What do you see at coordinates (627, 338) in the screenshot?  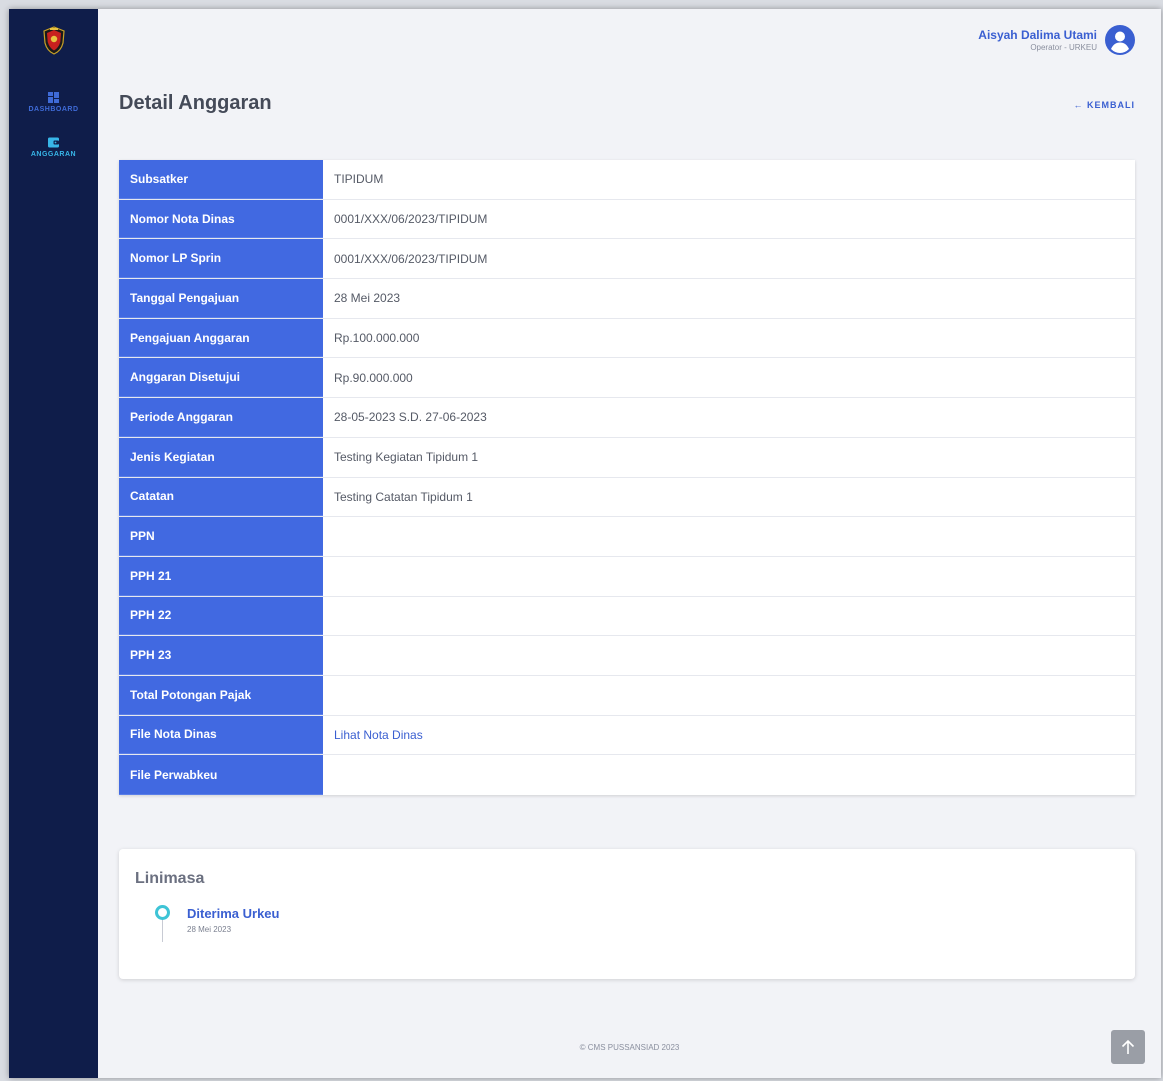 I see `detail-row: Pengajuan Anggaran Rp.100.000.000` at bounding box center [627, 338].